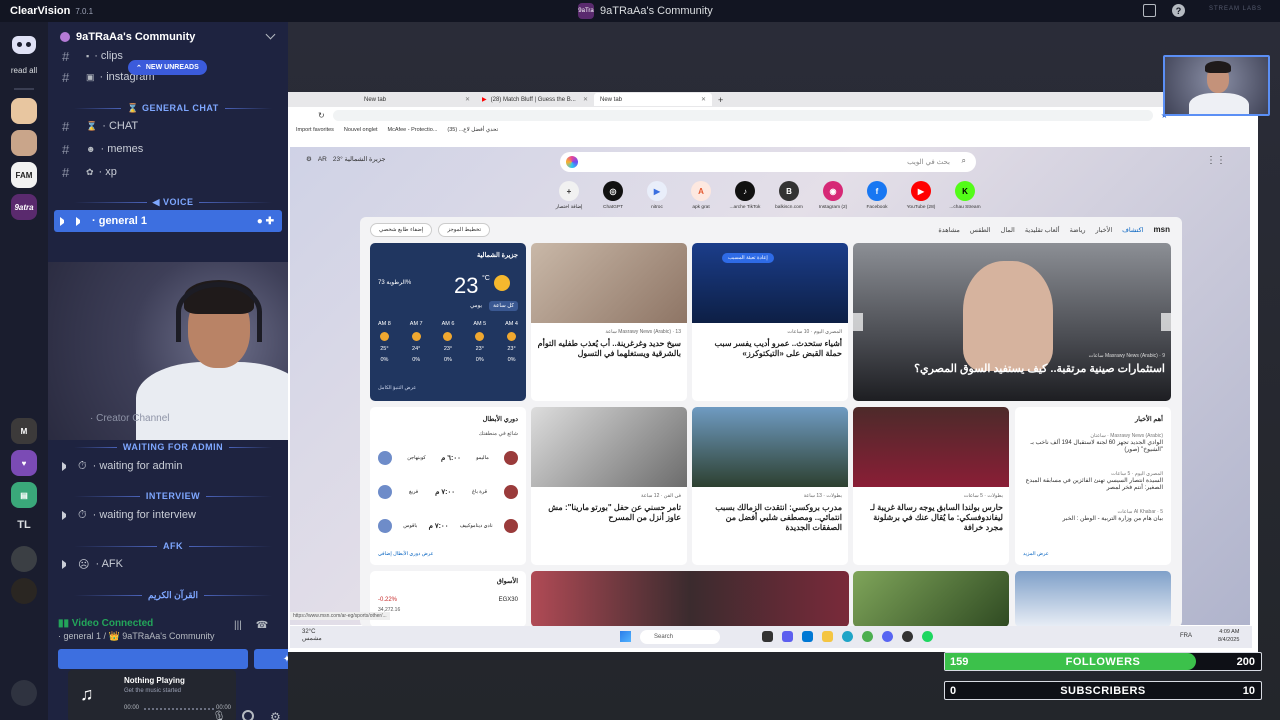 Image resolution: width=1280 pixels, height=720 pixels. Describe the element at coordinates (767, 636) in the screenshot. I see `task-view-icon` at that location.